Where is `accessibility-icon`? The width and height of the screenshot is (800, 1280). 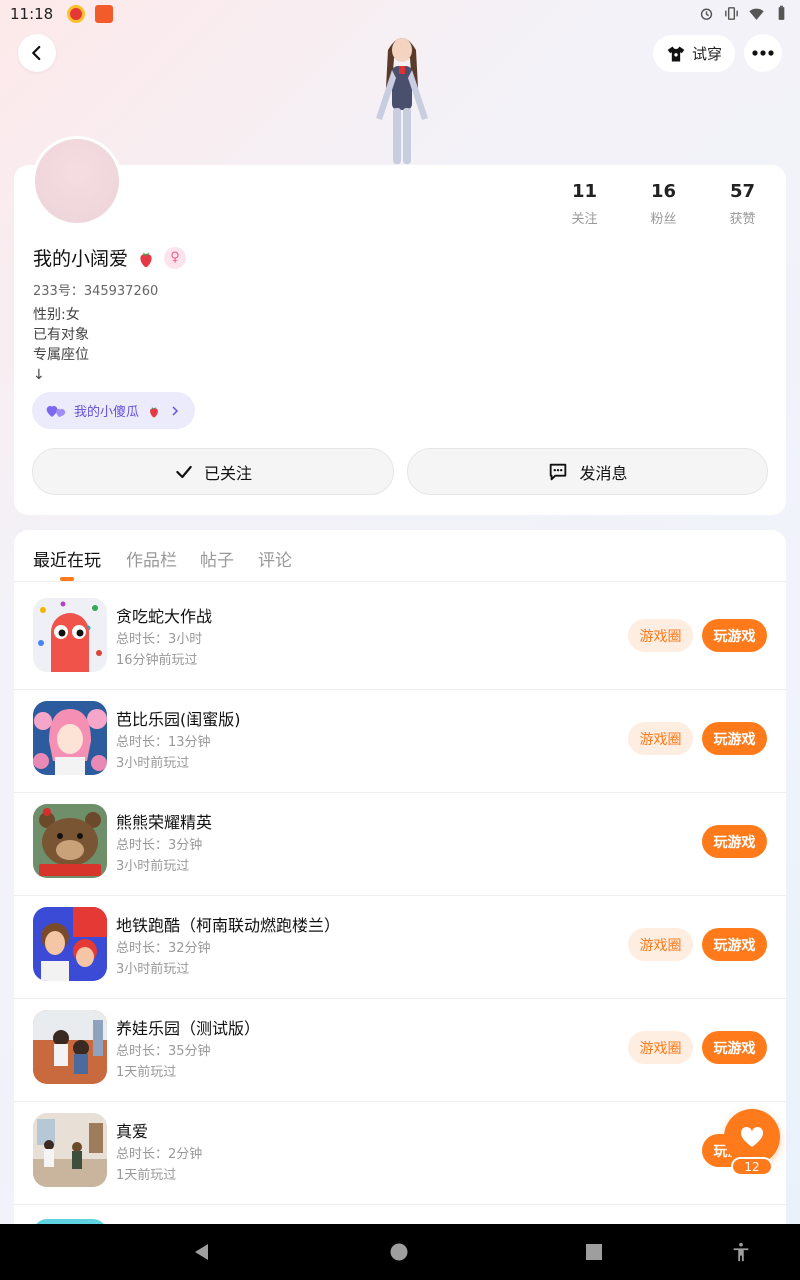
accessibility-icon is located at coordinates (741, 1252).